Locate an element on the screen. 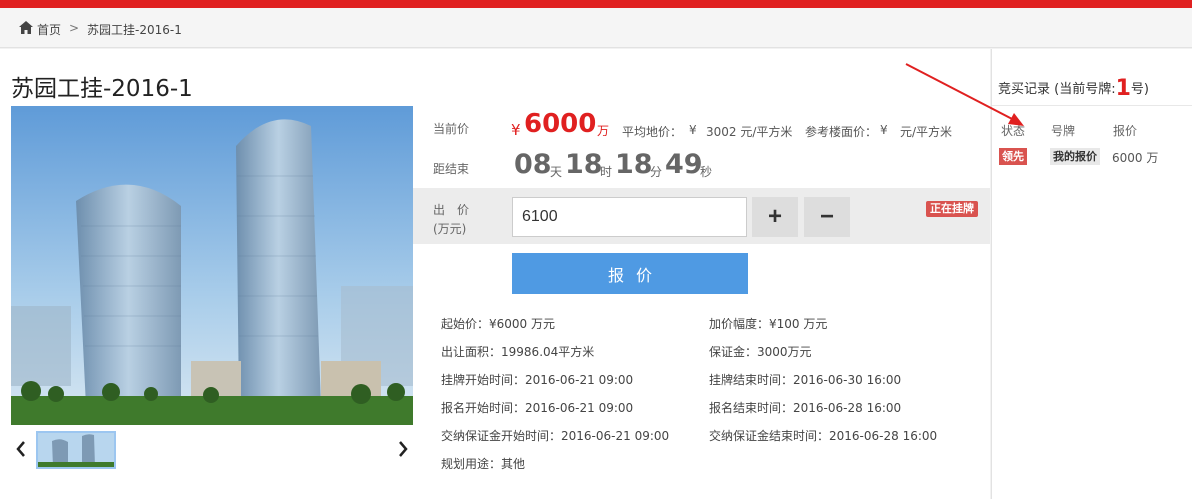 The height and width of the screenshot is (499, 1192). leading-badge: 领先 is located at coordinates (1013, 156).